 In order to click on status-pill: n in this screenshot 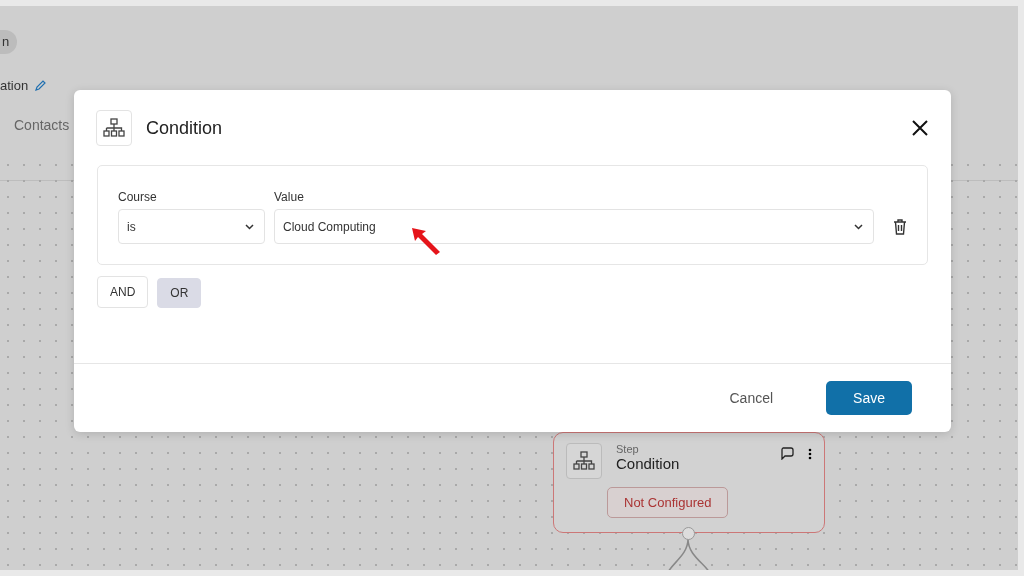, I will do `click(9, 42)`.